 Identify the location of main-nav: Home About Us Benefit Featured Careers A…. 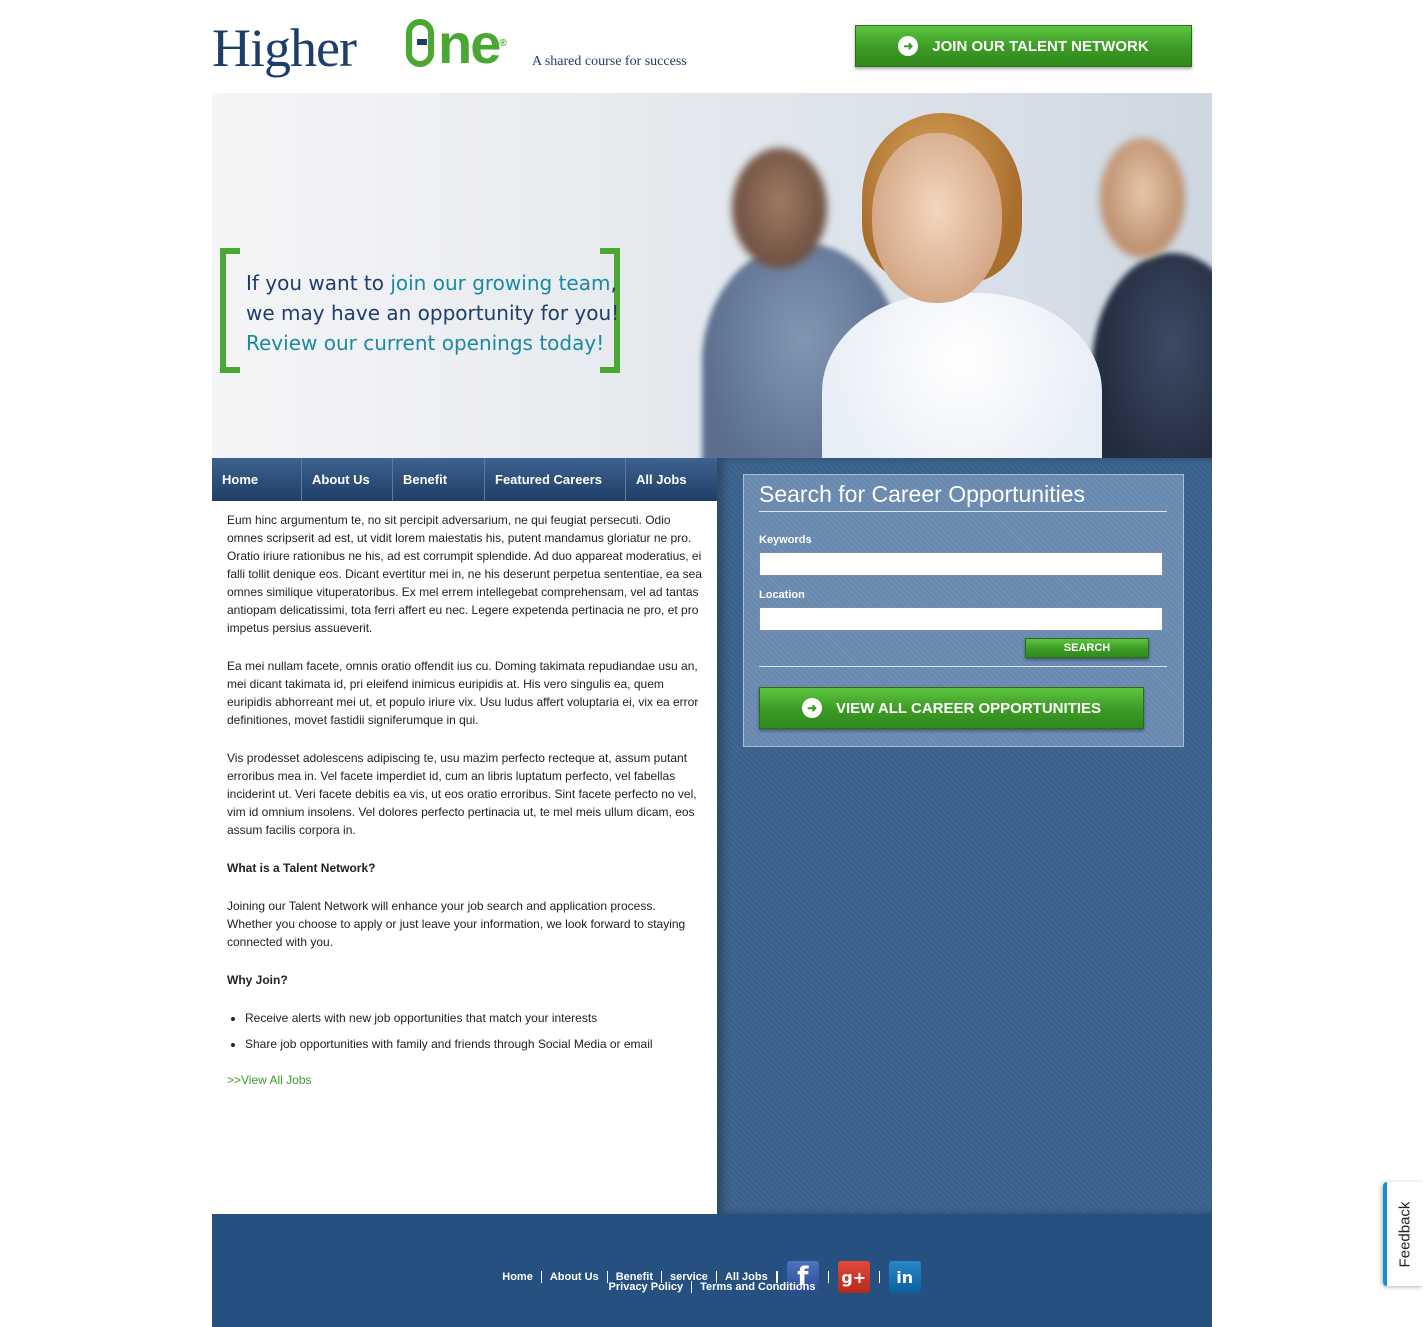
(464, 479).